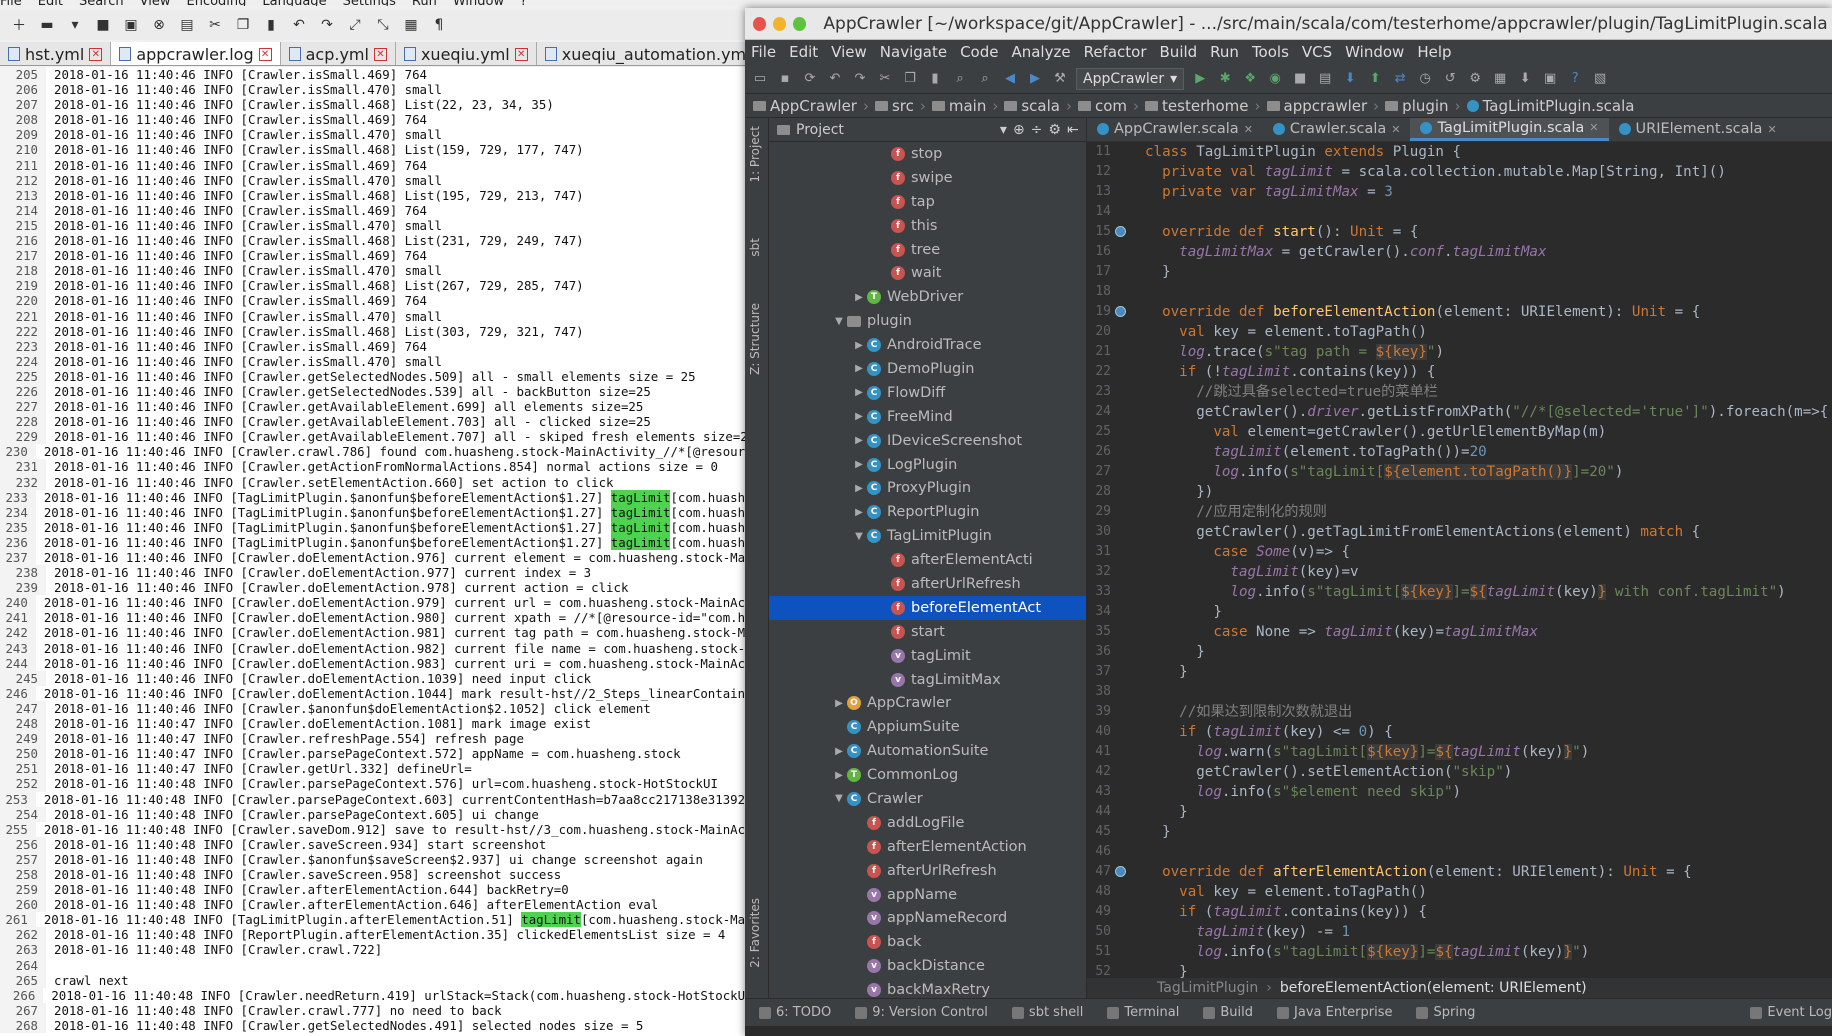 Image resolution: width=1832 pixels, height=1036 pixels. I want to click on tree-item: f beforeElementAct, so click(927, 607).